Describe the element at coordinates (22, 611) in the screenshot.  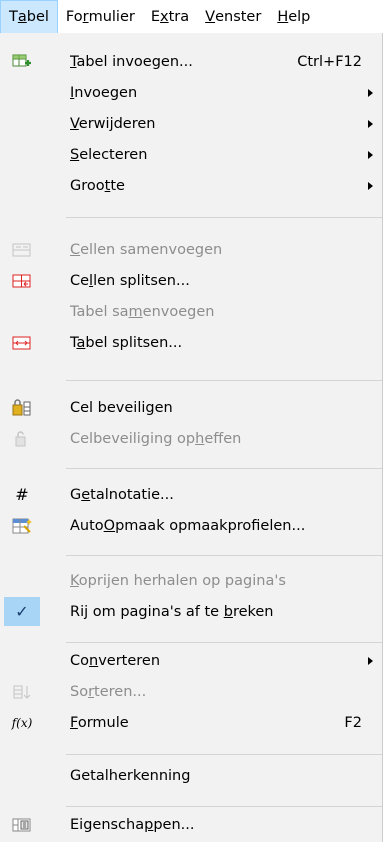
I see `checkmark-icon: ✓` at that location.